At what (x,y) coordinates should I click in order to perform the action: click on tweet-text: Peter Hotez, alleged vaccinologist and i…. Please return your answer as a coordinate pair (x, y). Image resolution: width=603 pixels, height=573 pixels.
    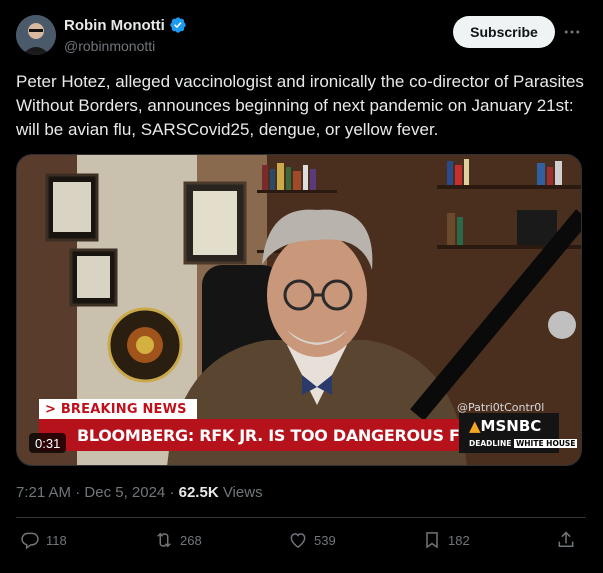
    Looking at the image, I should click on (300, 105).